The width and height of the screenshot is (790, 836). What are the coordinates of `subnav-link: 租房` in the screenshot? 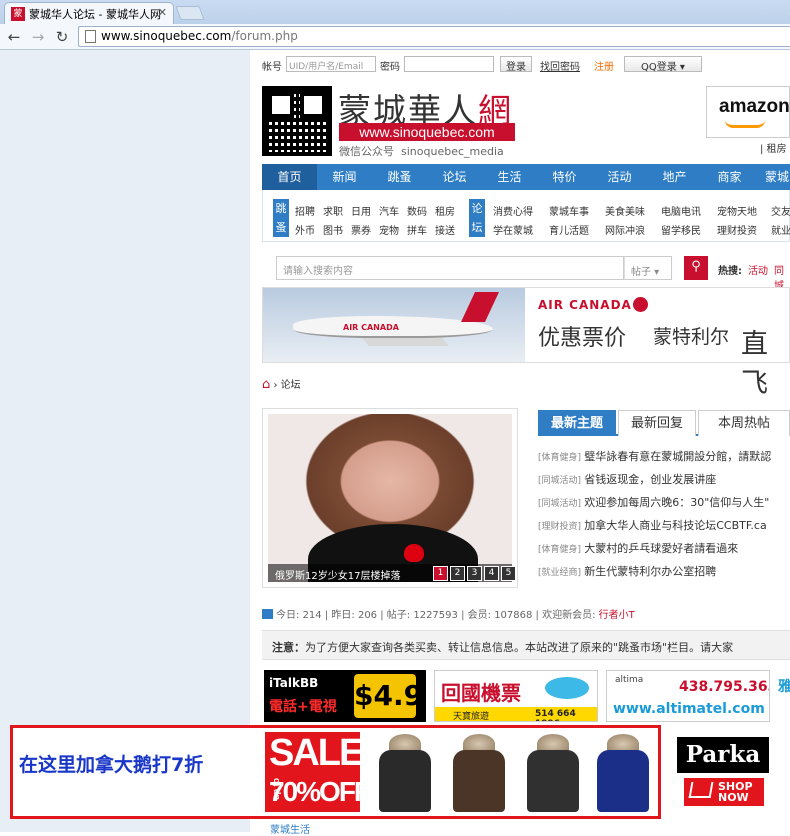 It's located at (445, 210).